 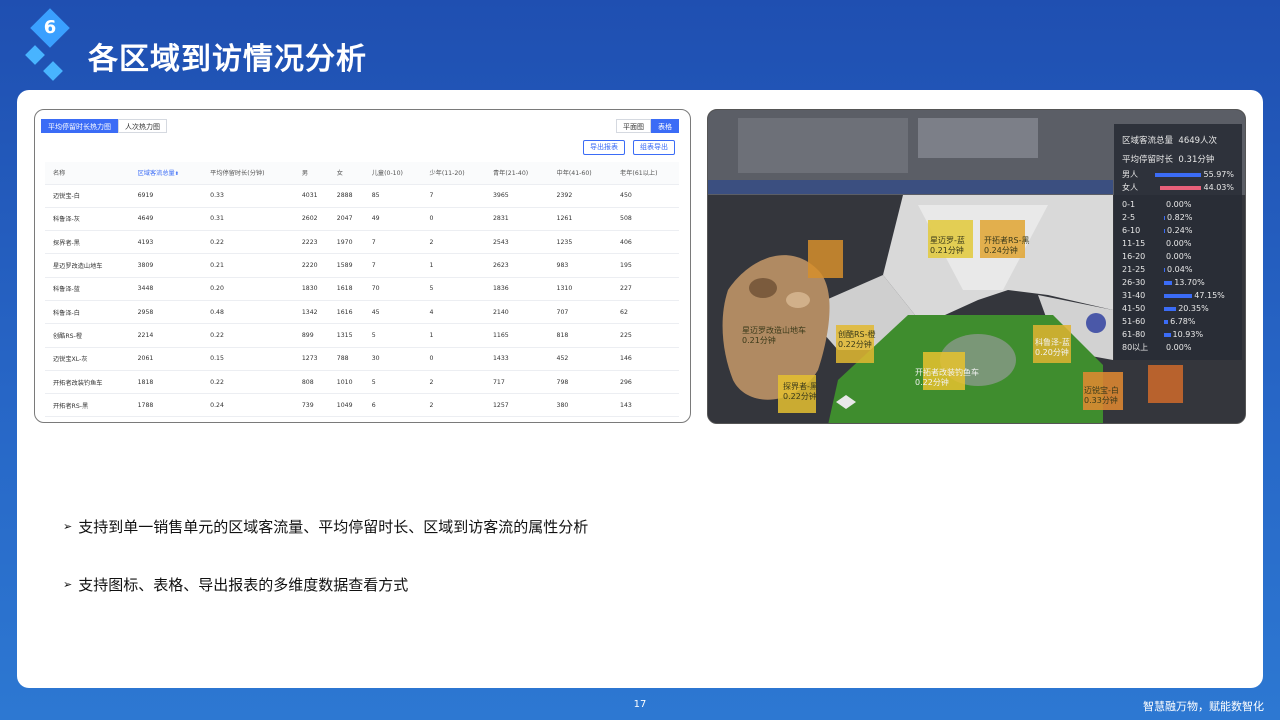 I want to click on table-cell: 0.48, so click(x=248, y=312).